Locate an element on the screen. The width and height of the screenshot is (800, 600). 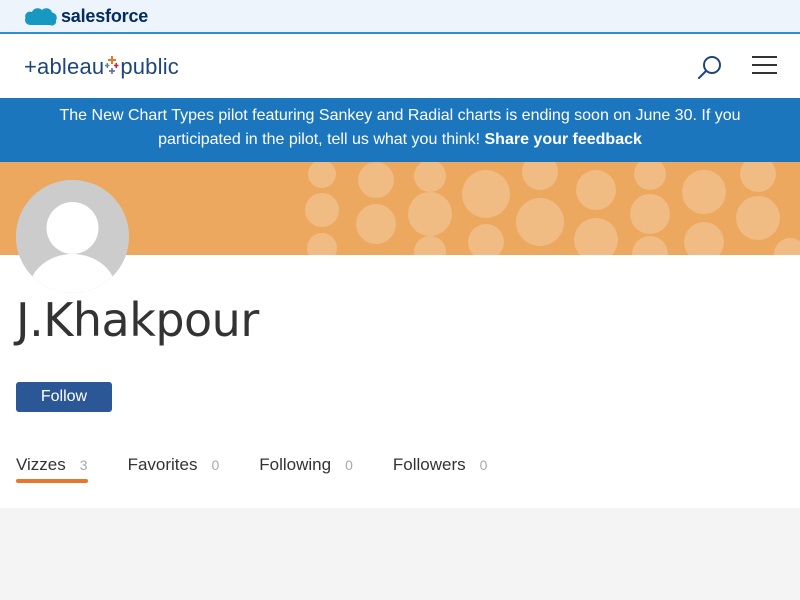
tab-label: Following is located at coordinates (295, 464).